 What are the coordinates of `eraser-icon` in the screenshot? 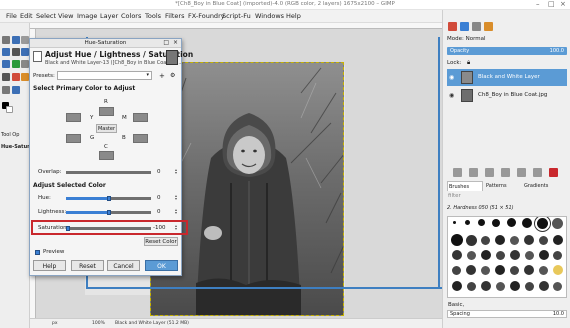 It's located at (25, 77).